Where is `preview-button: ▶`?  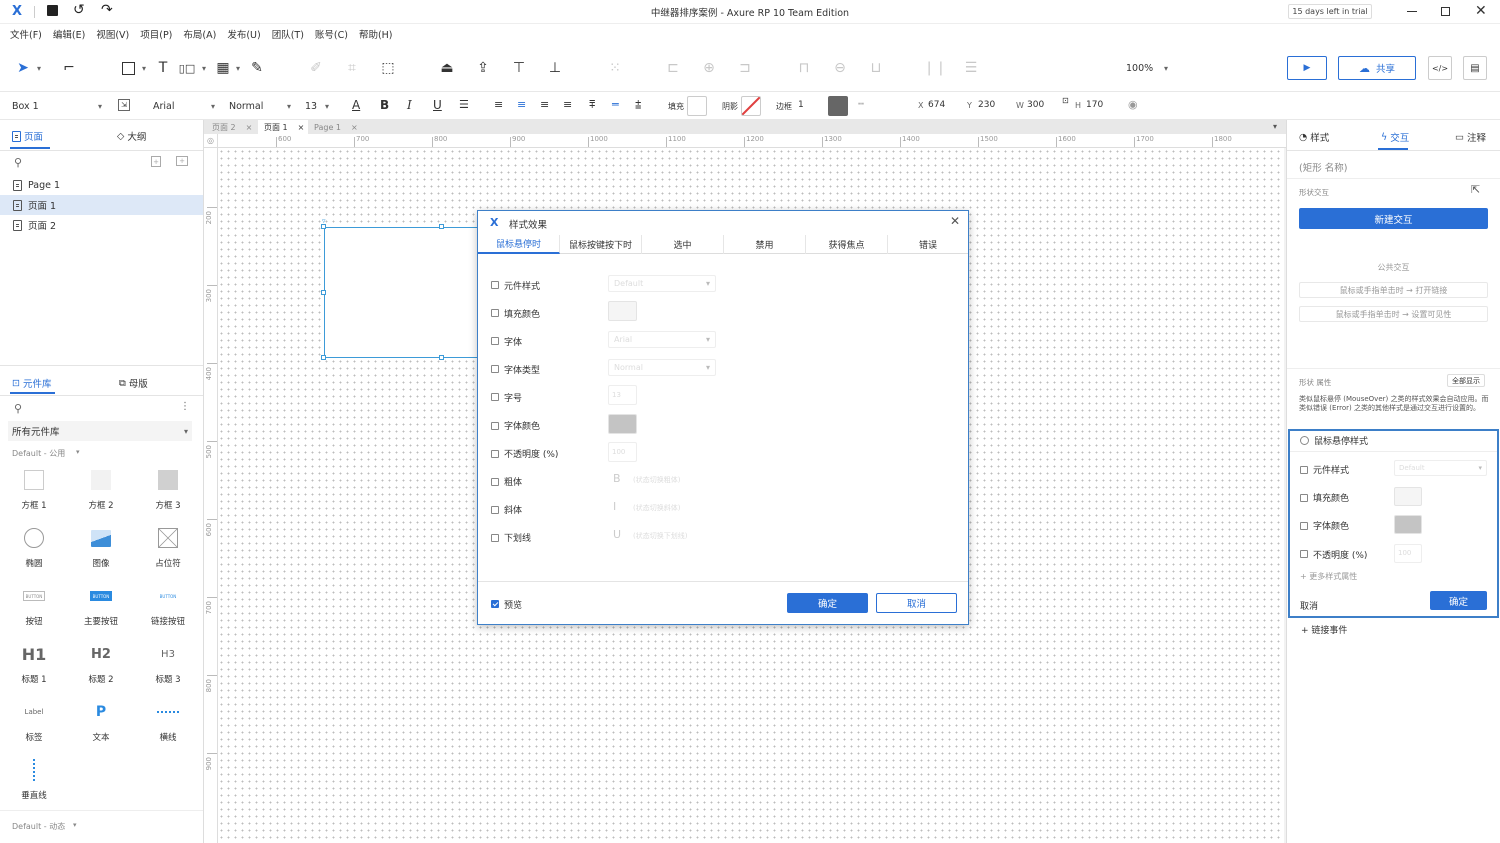
preview-button: ▶ is located at coordinates (1307, 68).